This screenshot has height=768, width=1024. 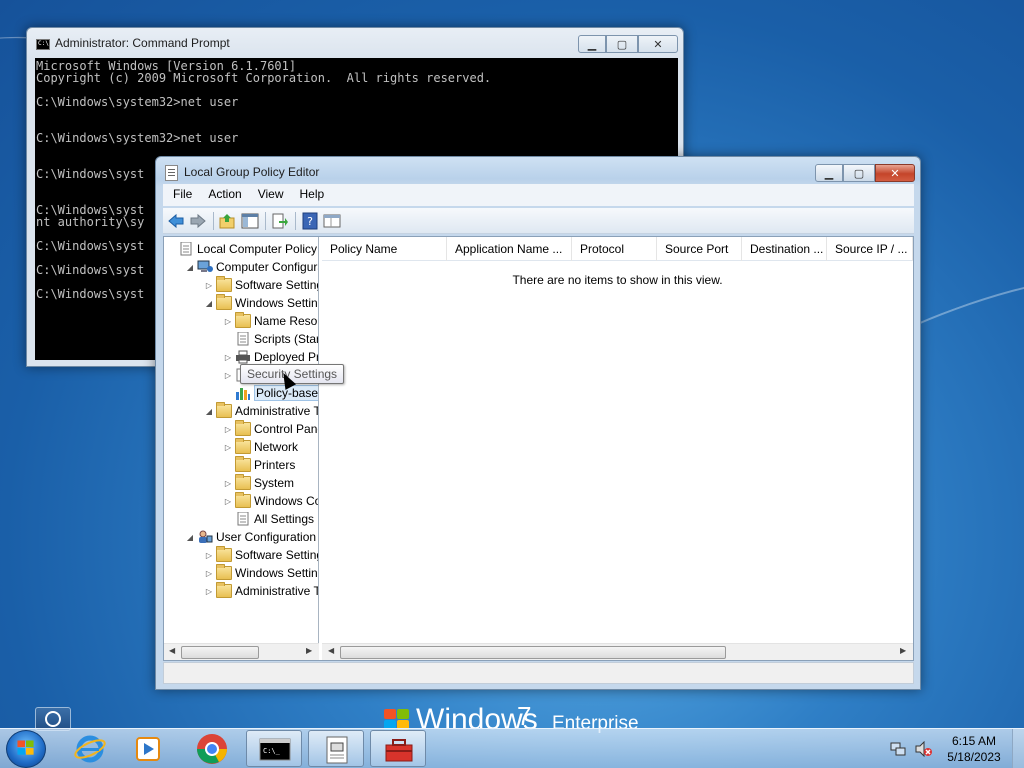 I want to click on forward-icon, so click(x=198, y=221).